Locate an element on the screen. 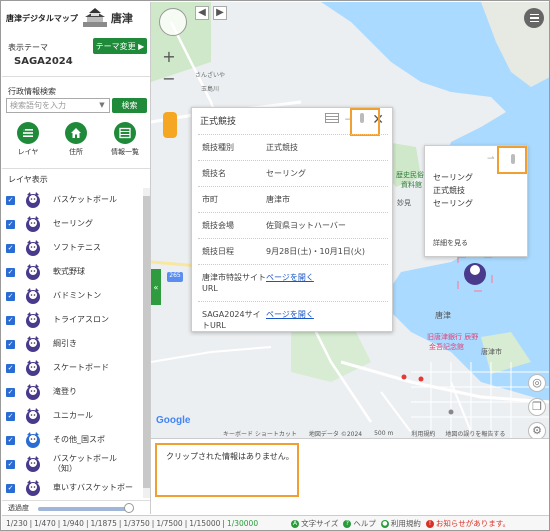 This screenshot has height=531, width=550. logo: 唐津デジタルマップ 唐津 is located at coordinates (76, 18).